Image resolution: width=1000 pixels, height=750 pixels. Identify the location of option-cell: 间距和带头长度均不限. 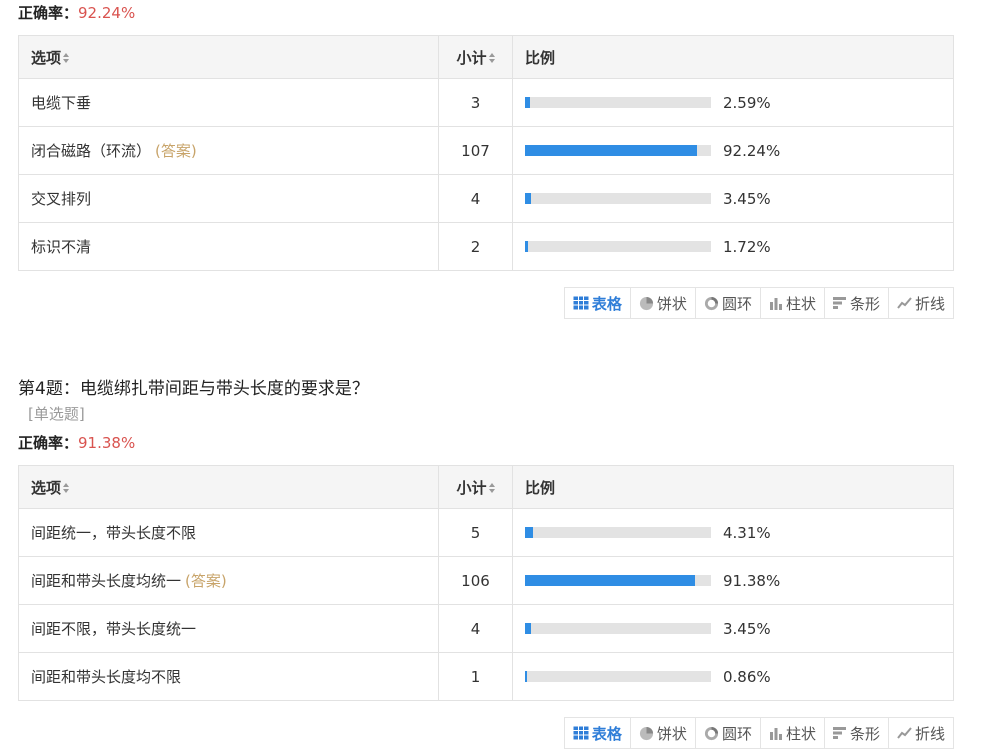
(228, 676).